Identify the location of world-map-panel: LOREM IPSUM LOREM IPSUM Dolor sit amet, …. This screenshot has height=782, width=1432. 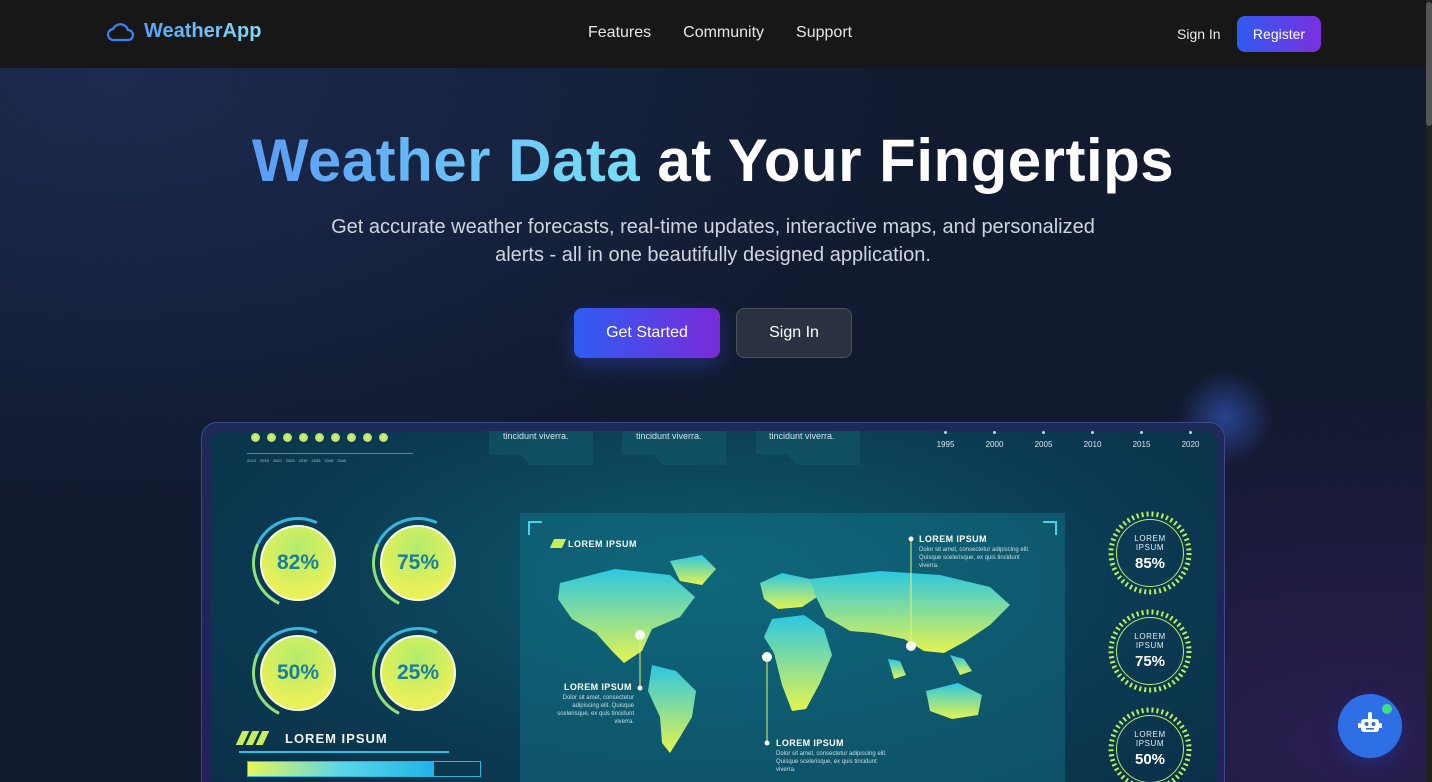
(792, 647).